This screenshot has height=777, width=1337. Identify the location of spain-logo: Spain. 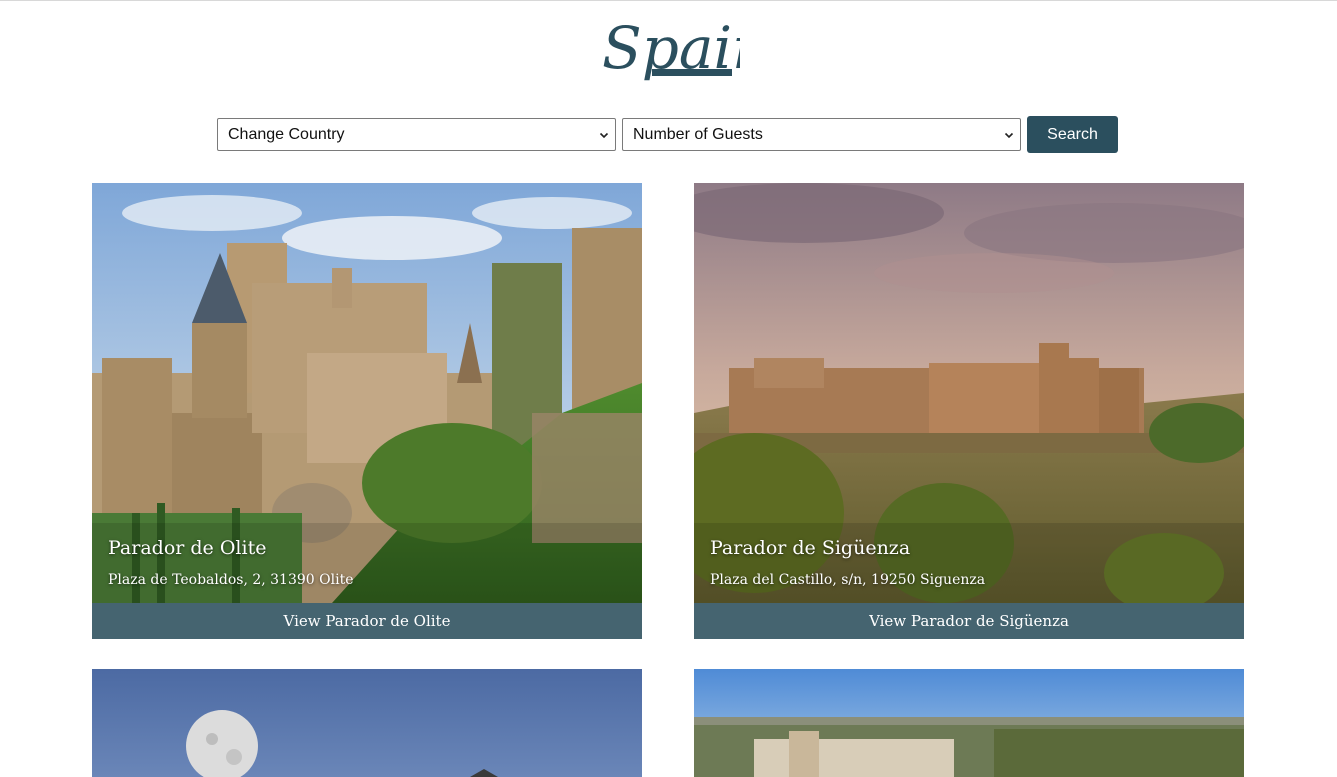
(684, 47).